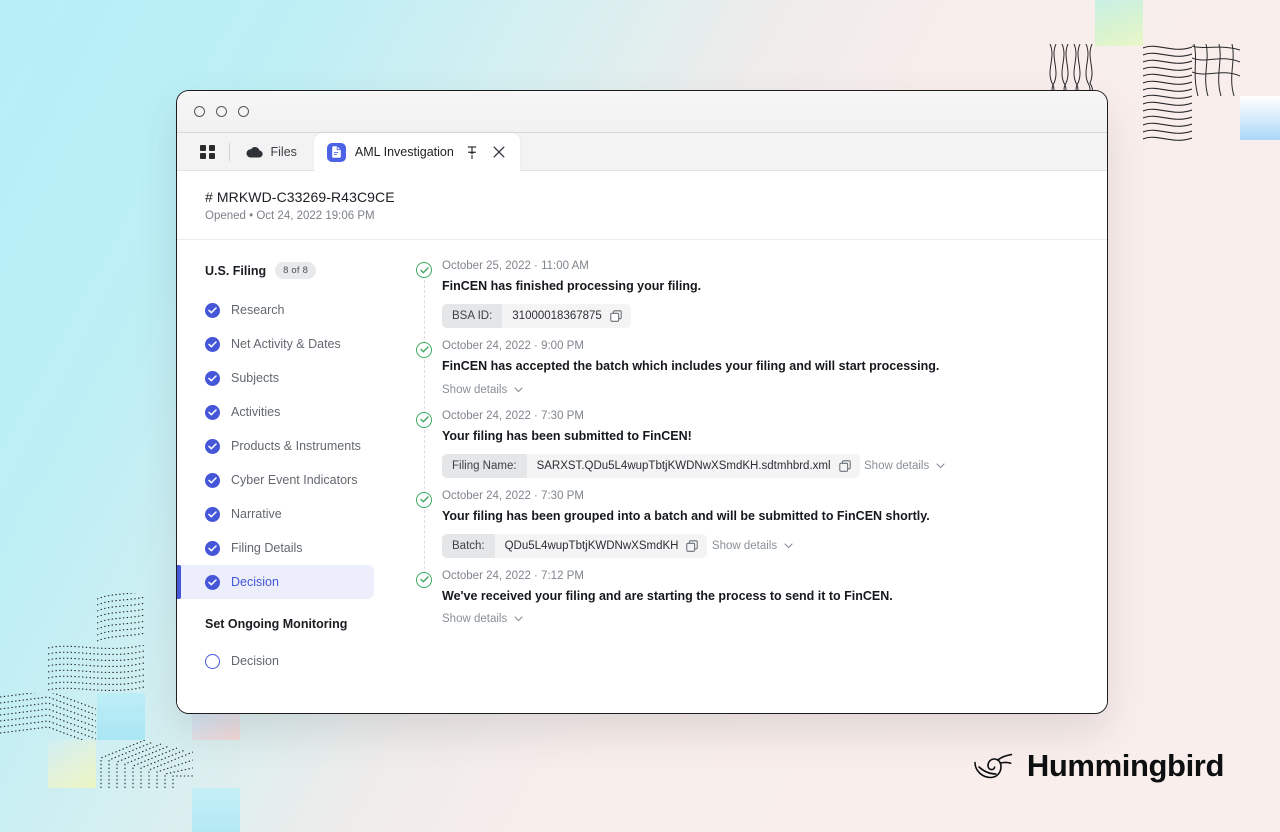  Describe the element at coordinates (275, 378) in the screenshot. I see `sidebar-item-subjects: Subjects` at that location.